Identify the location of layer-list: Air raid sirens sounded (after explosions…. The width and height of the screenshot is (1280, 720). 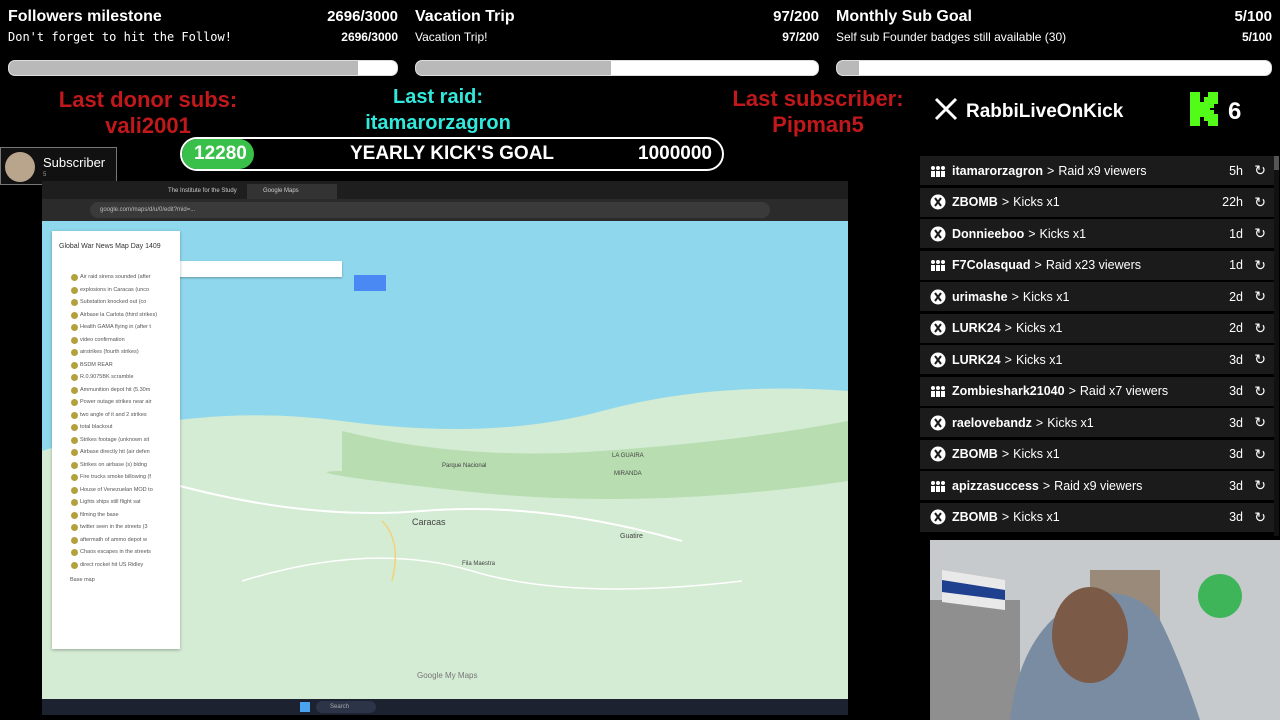
(116, 421).